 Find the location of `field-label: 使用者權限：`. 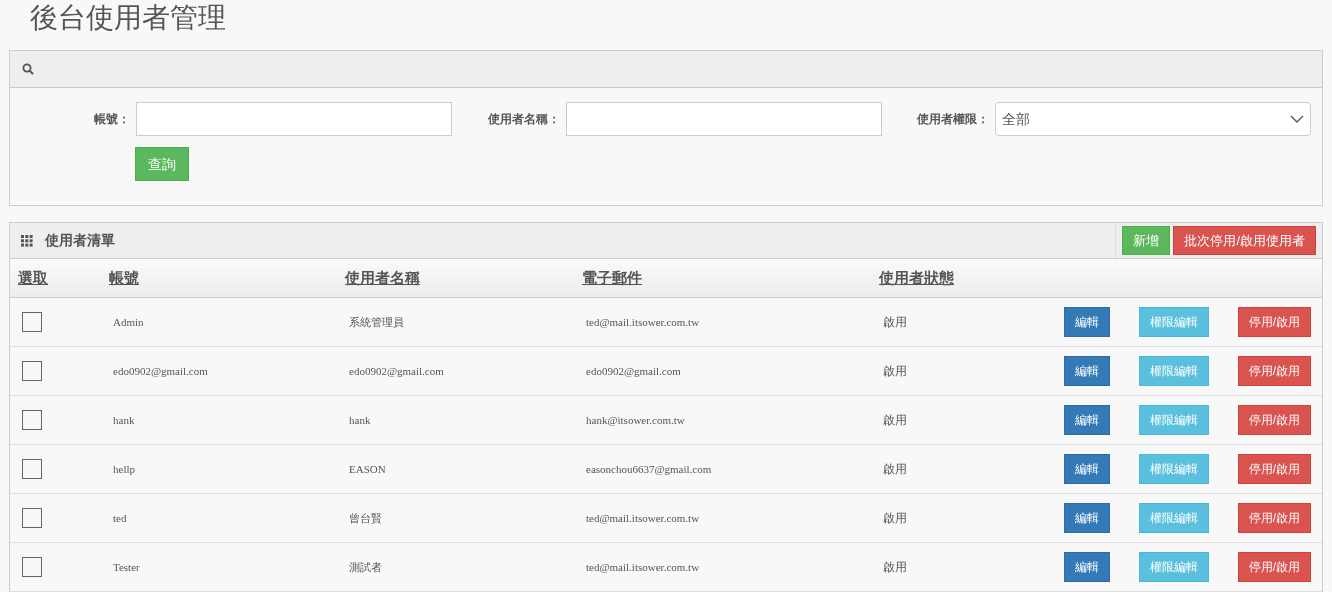

field-label: 使用者權限： is located at coordinates (953, 119).